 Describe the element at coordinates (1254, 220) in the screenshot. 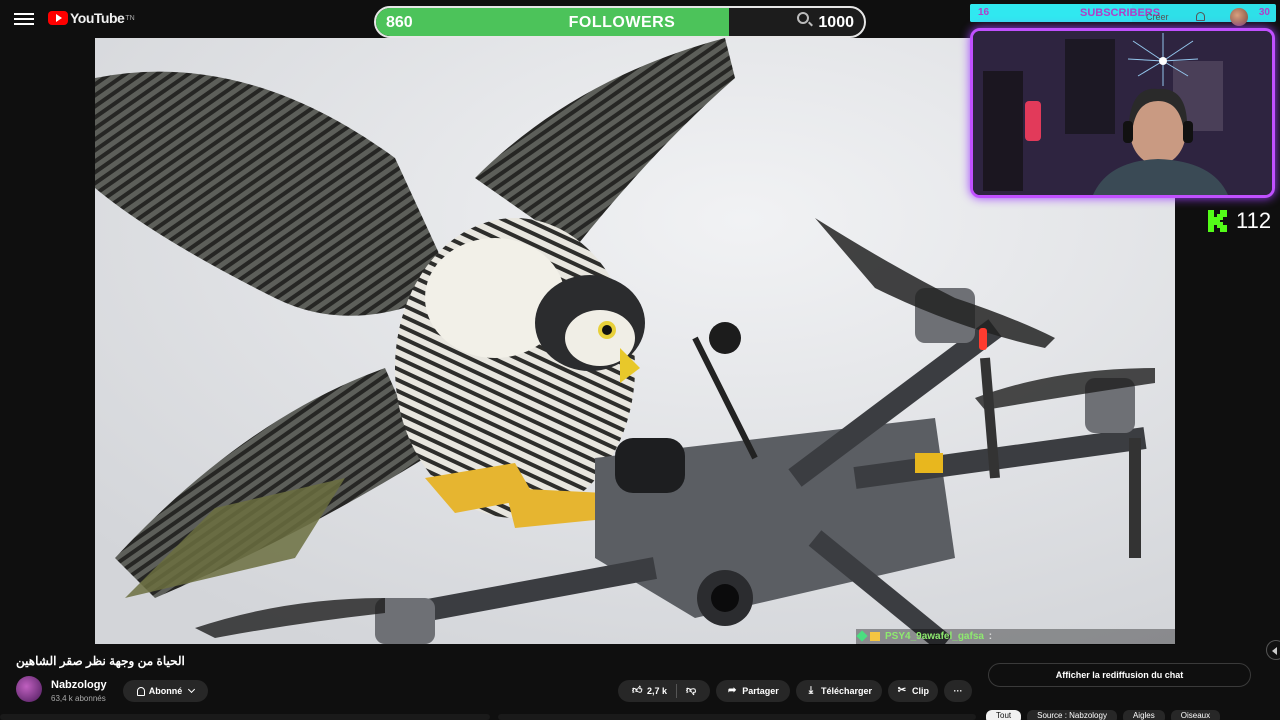

I see `kick-viewer-count: 112` at that location.